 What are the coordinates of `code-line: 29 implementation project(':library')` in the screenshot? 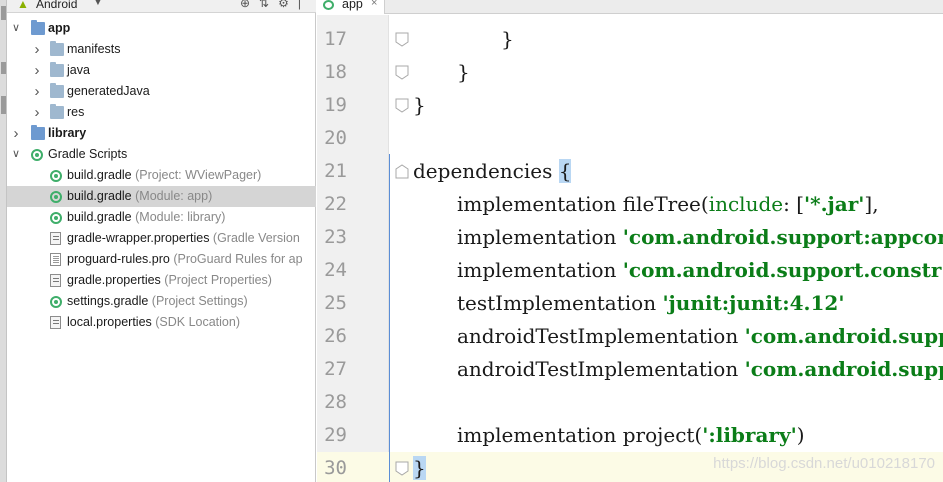 It's located at (630, 435).